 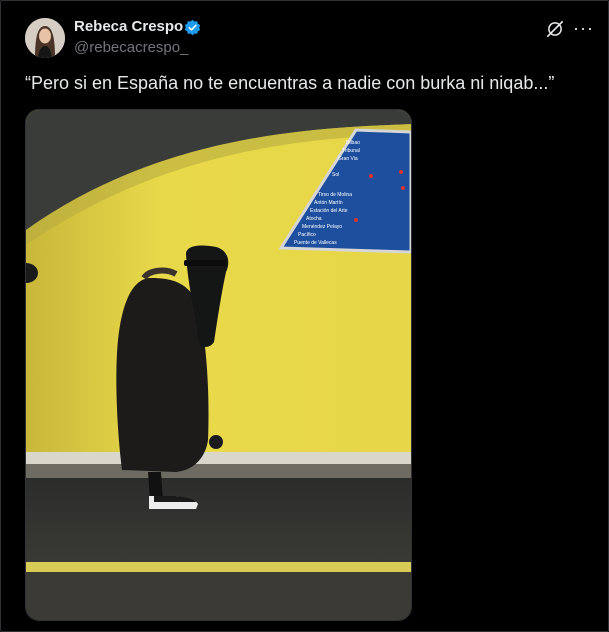 What do you see at coordinates (329, 211) in the screenshot?
I see `sign-line: Estación del Arte` at bounding box center [329, 211].